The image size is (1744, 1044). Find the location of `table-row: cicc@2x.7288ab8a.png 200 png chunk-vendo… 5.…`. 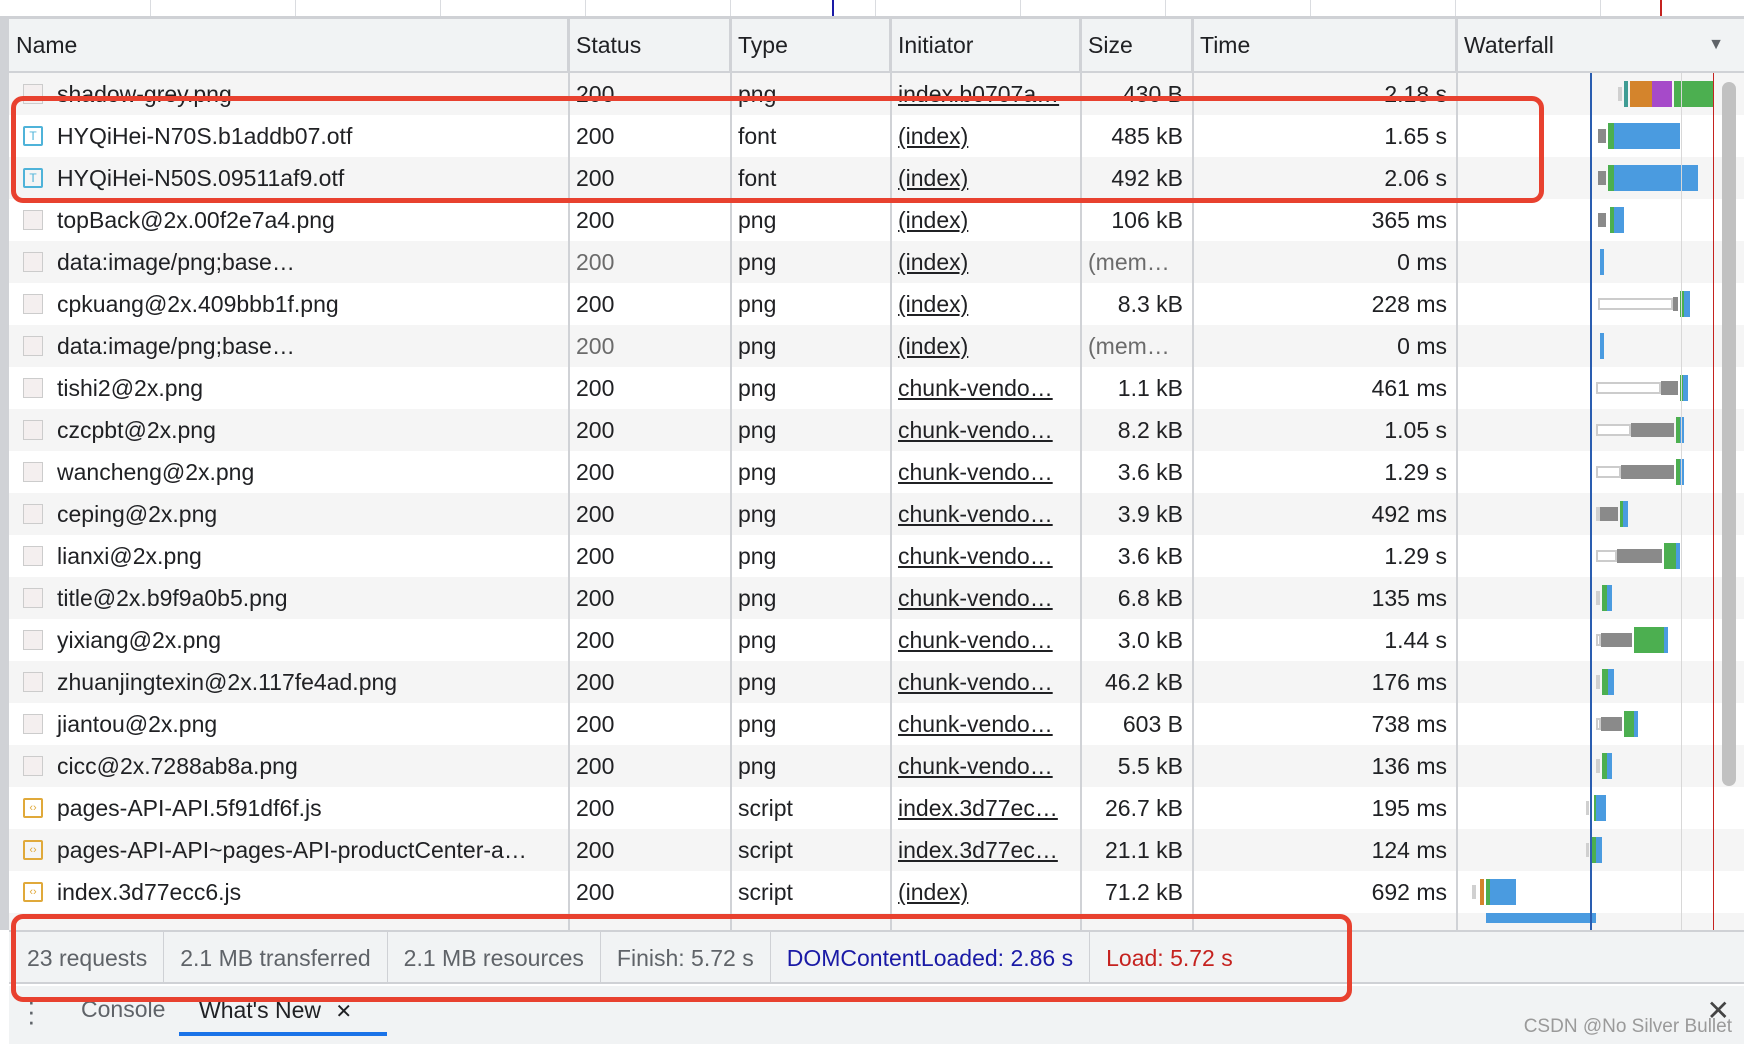

table-row: cicc@2x.7288ab8a.png 200 png chunk-vendo… 5.… is located at coordinates (876, 766).